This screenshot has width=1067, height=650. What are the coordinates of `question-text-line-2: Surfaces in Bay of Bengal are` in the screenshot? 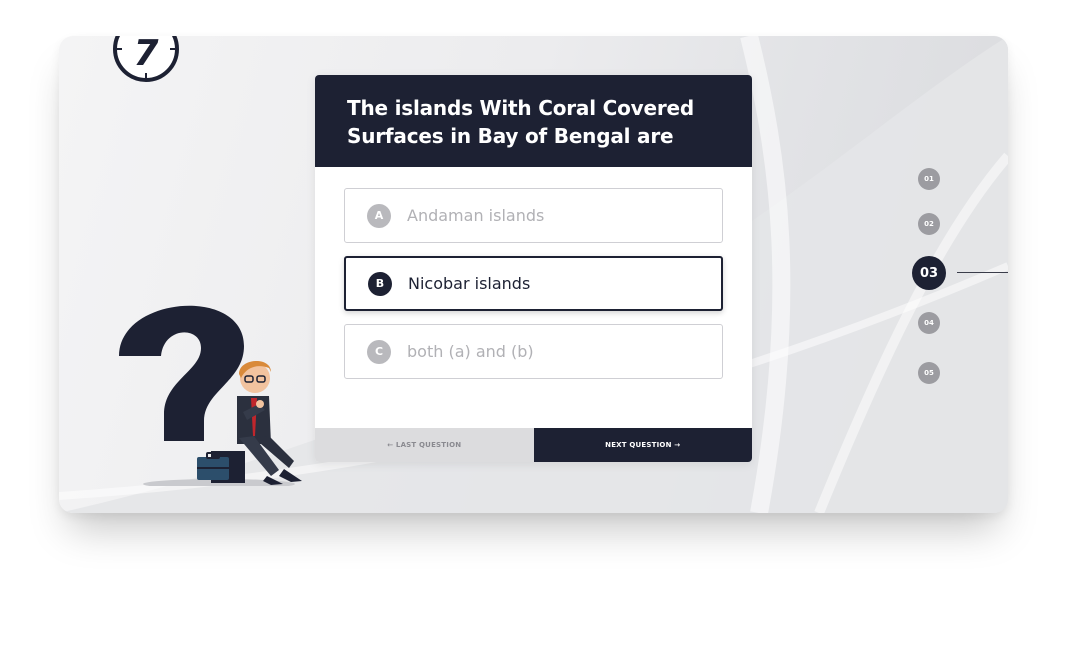 It's located at (510, 136).